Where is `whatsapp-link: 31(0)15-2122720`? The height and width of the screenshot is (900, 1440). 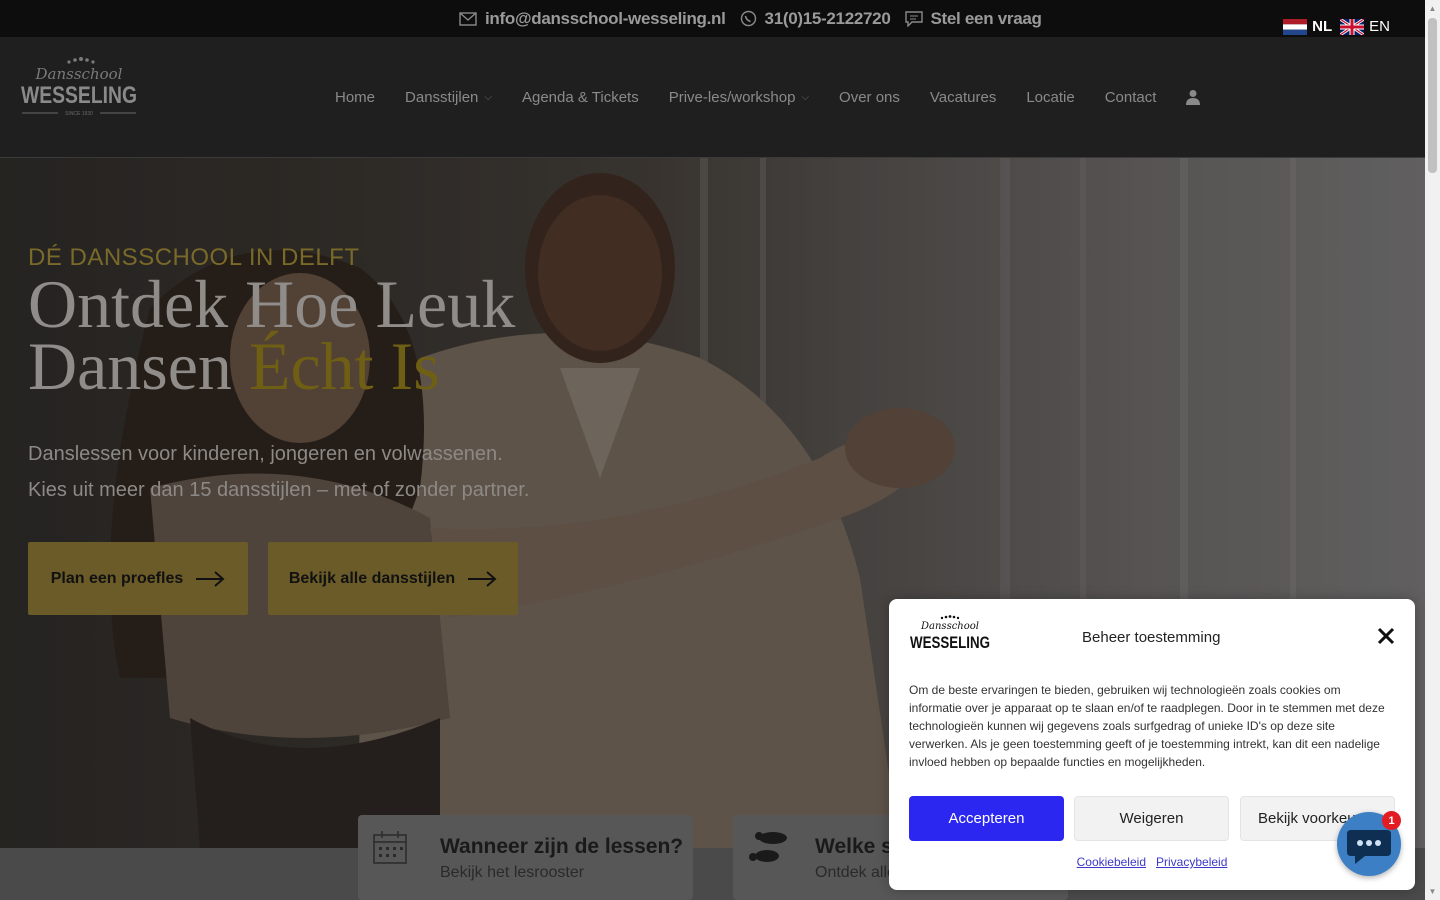
whatsapp-link: 31(0)15-2122720 is located at coordinates (815, 19).